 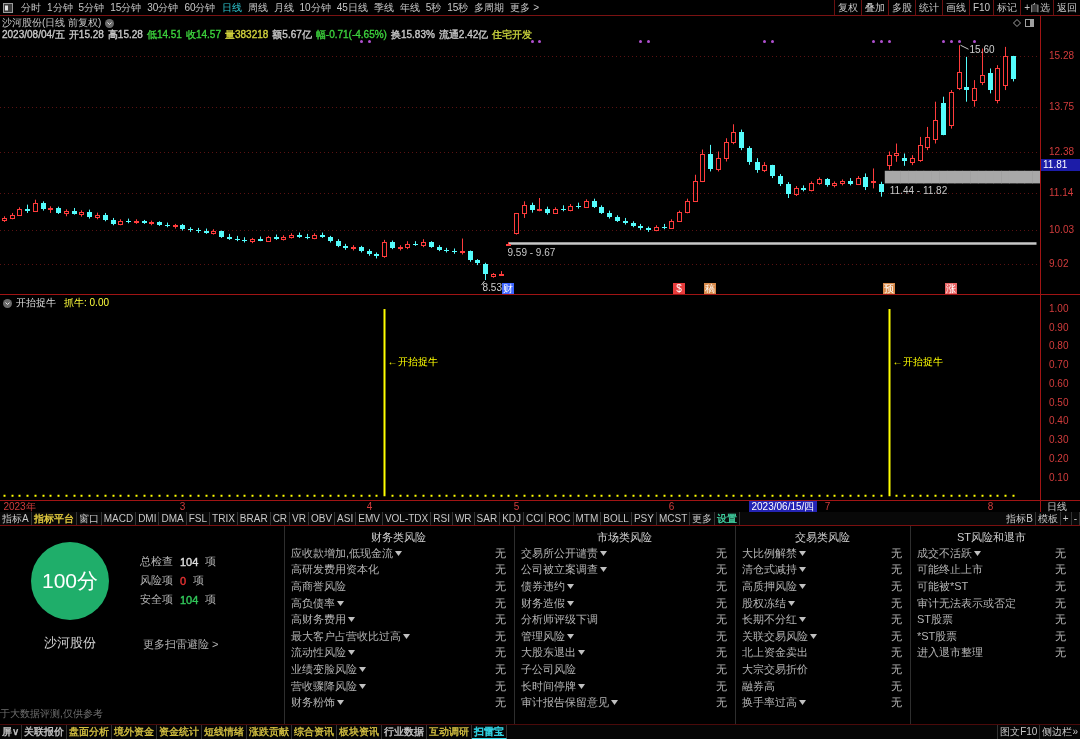 I want to click on risk-item: 北上资金卖出, so click(x=775, y=653).